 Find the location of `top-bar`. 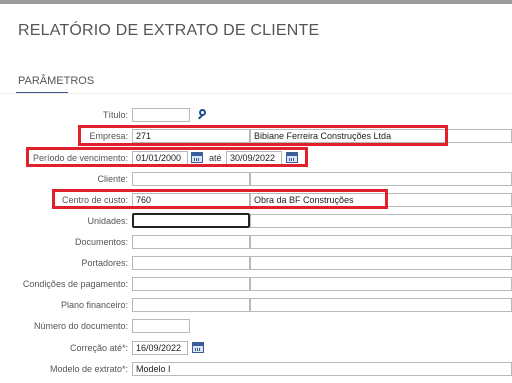

top-bar is located at coordinates (256, 2).